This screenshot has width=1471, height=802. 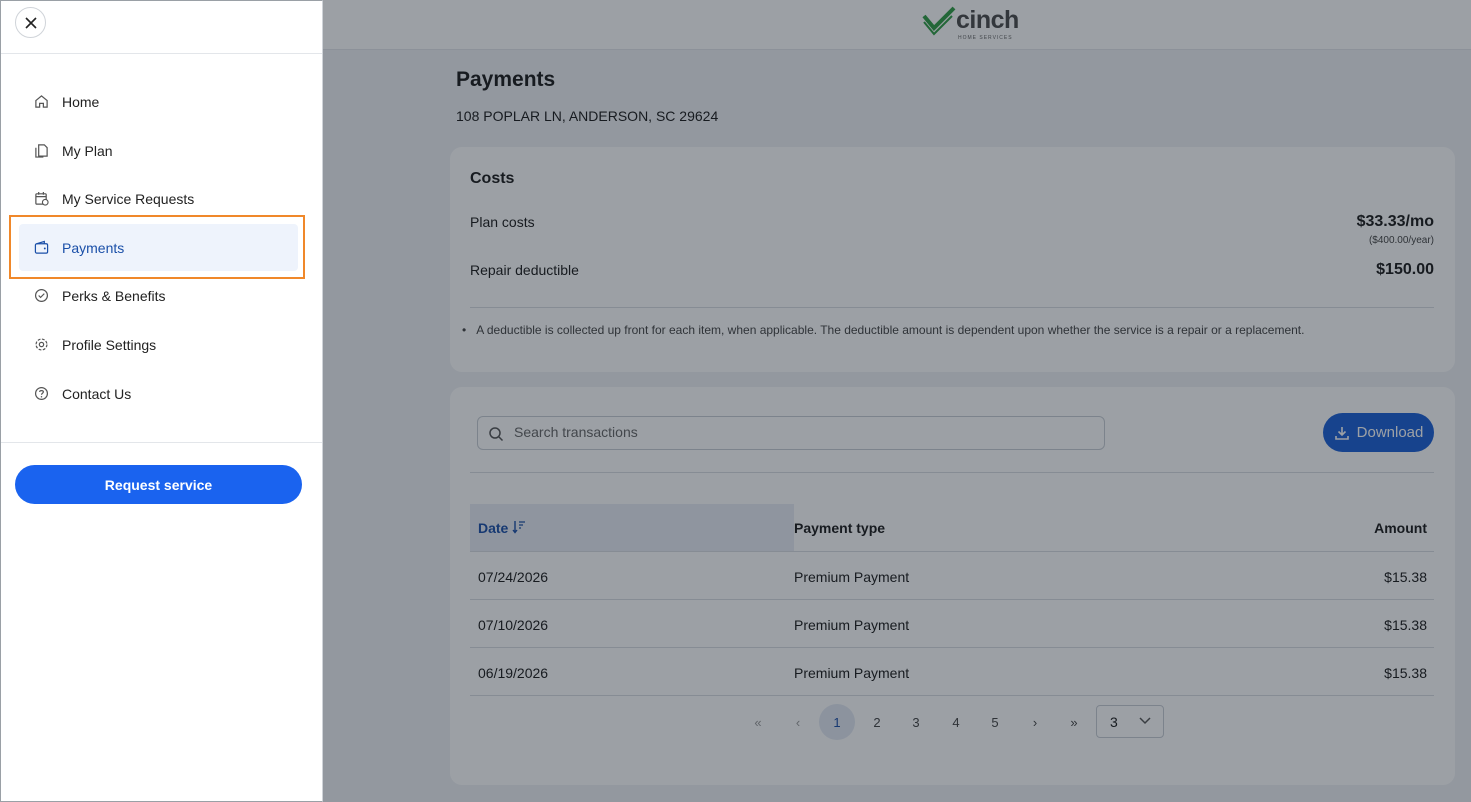 I want to click on calendar-icon, so click(x=41, y=199).